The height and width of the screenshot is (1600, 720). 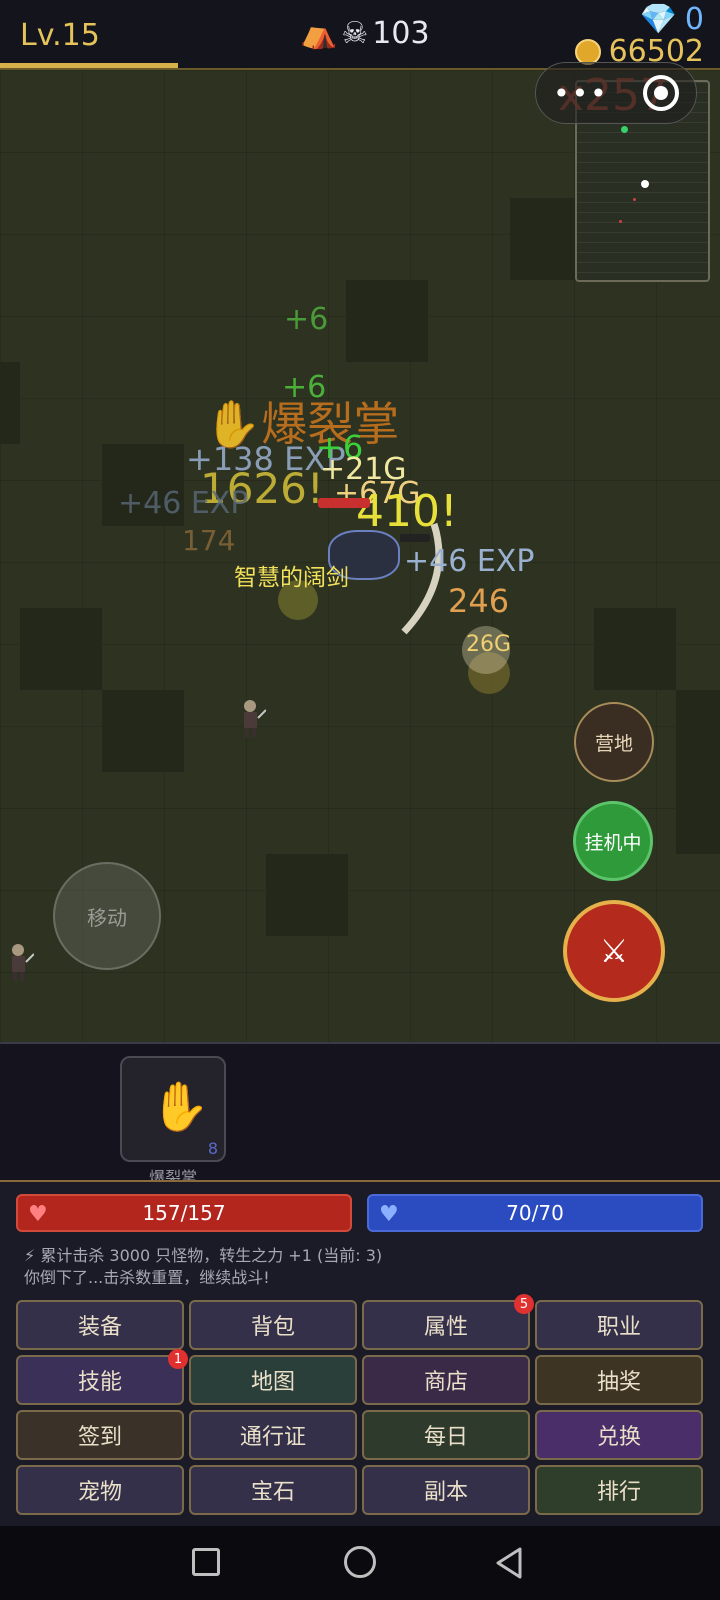 What do you see at coordinates (273, 1380) in the screenshot?
I see `menu-button: 地图` at bounding box center [273, 1380].